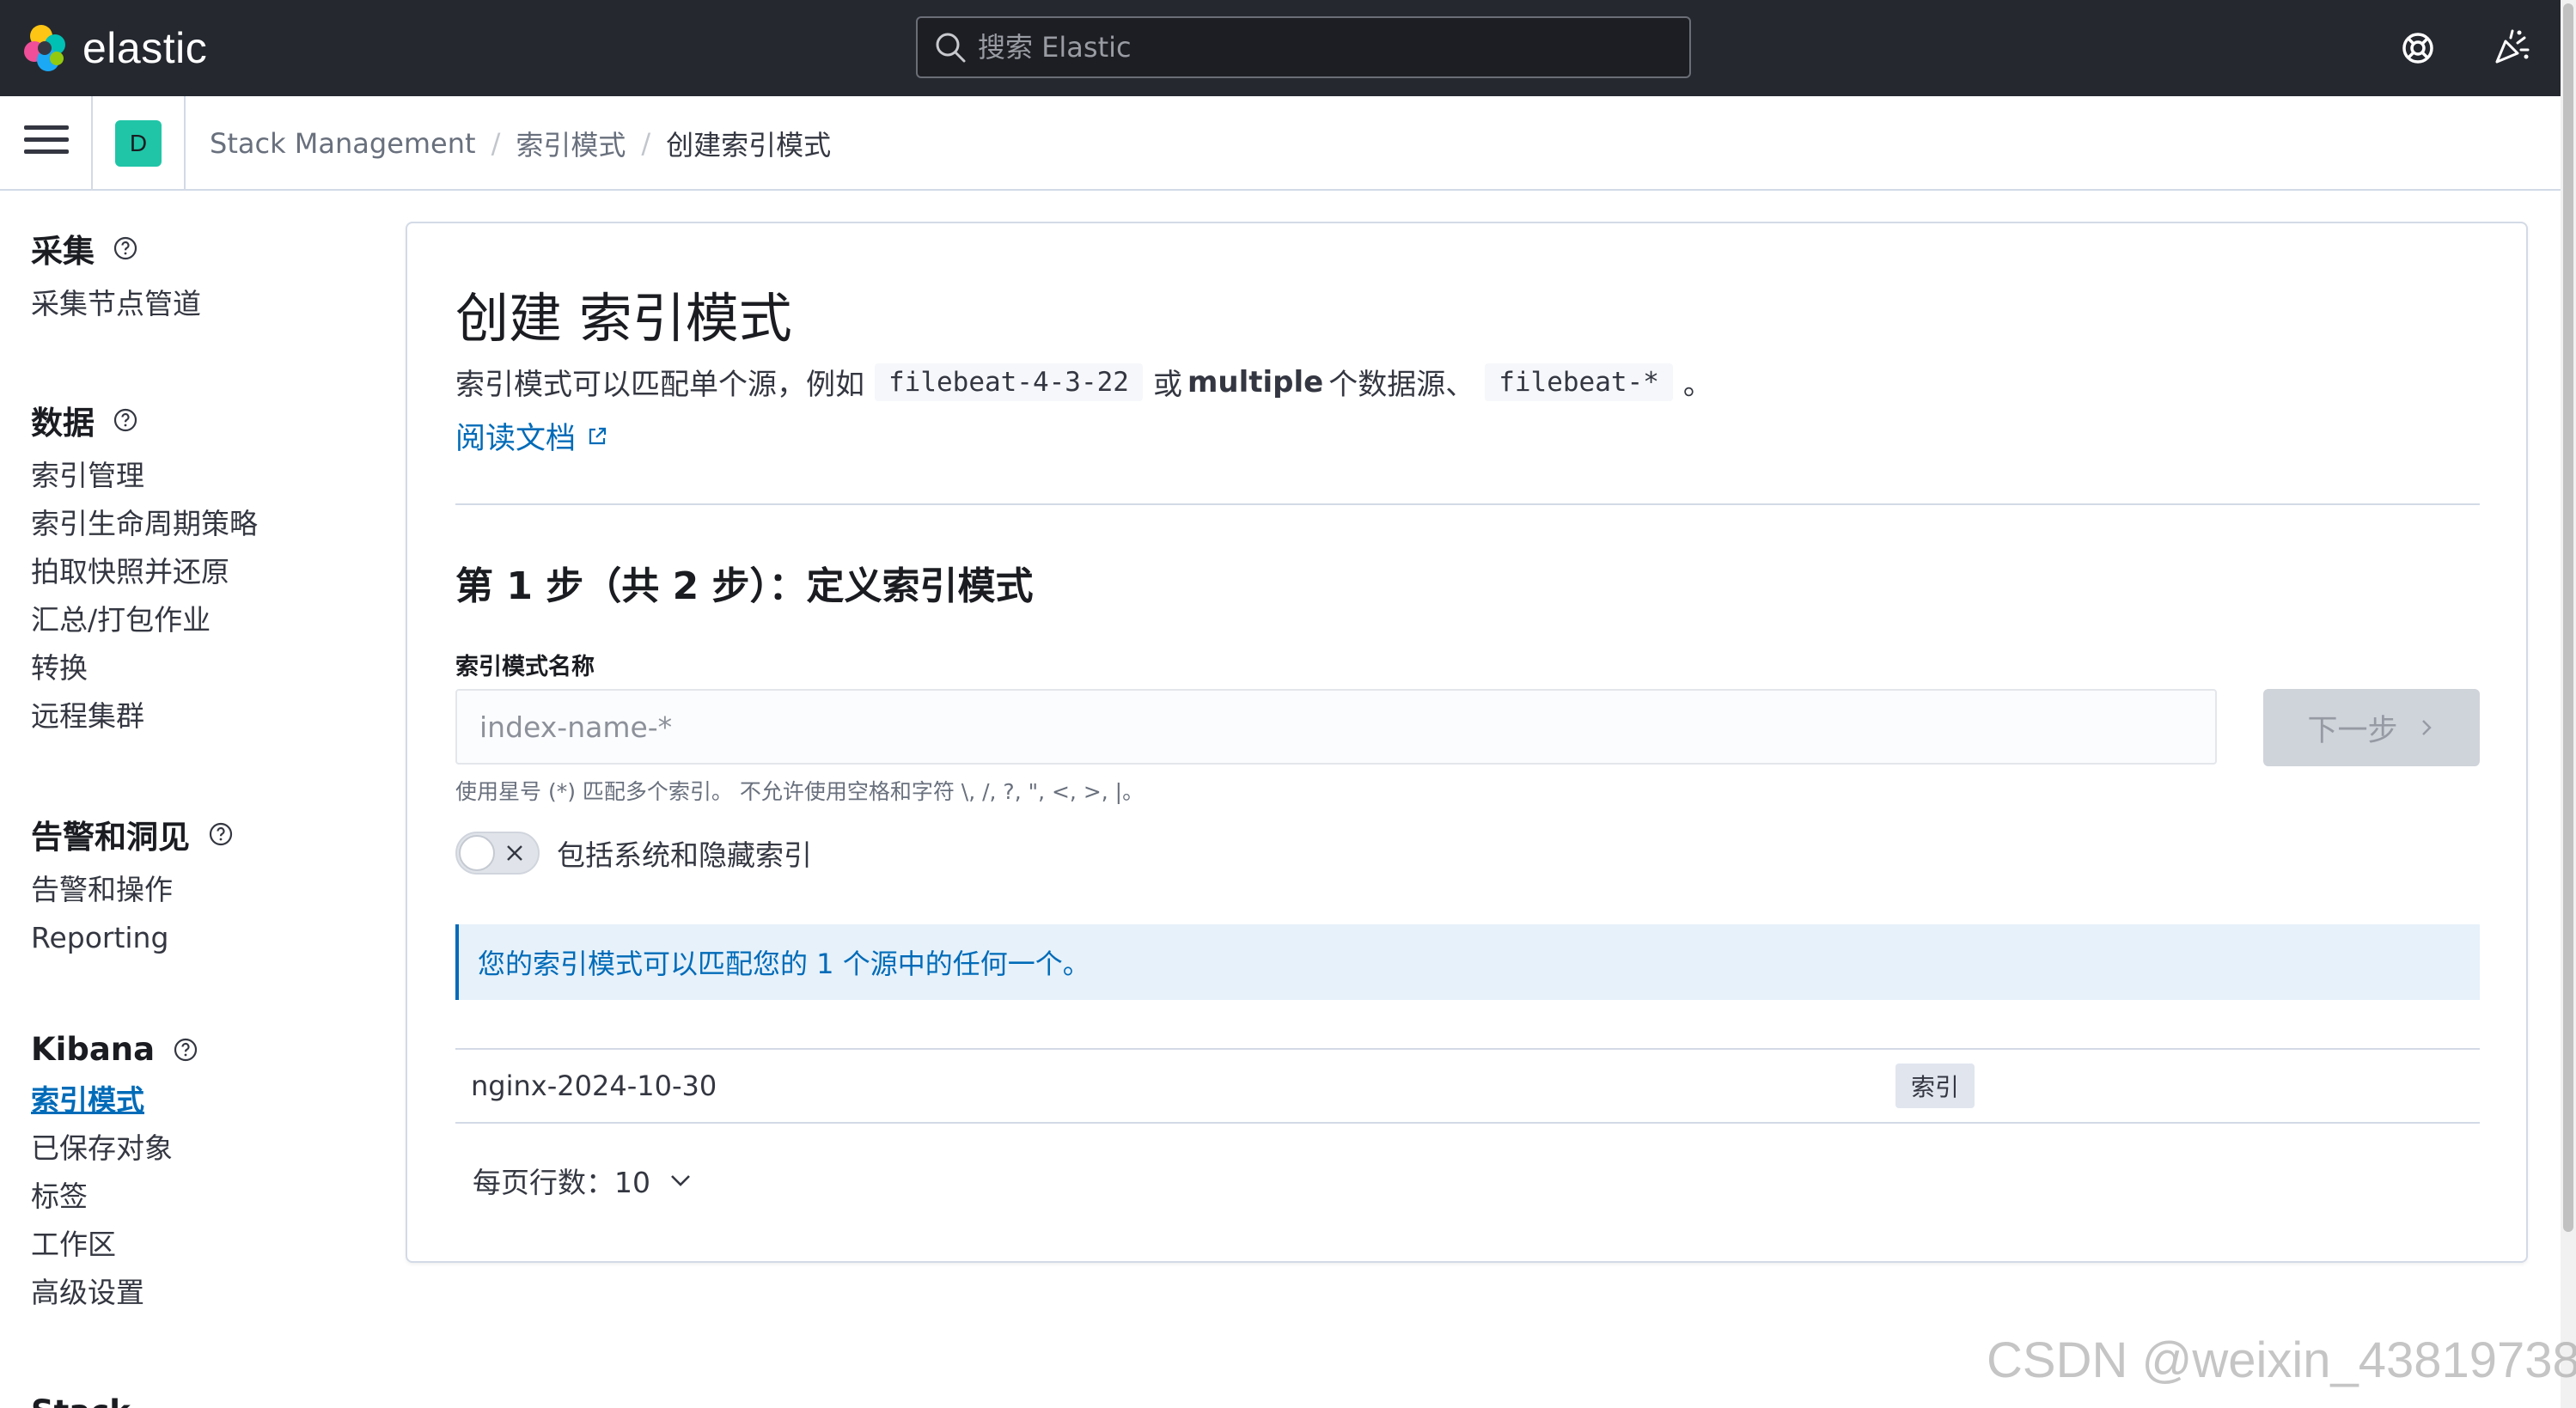 Image resolution: width=2576 pixels, height=1408 pixels. Describe the element at coordinates (144, 572) in the screenshot. I see `sidebar-item-snapshot-restore: 拍取快照并还原` at that location.